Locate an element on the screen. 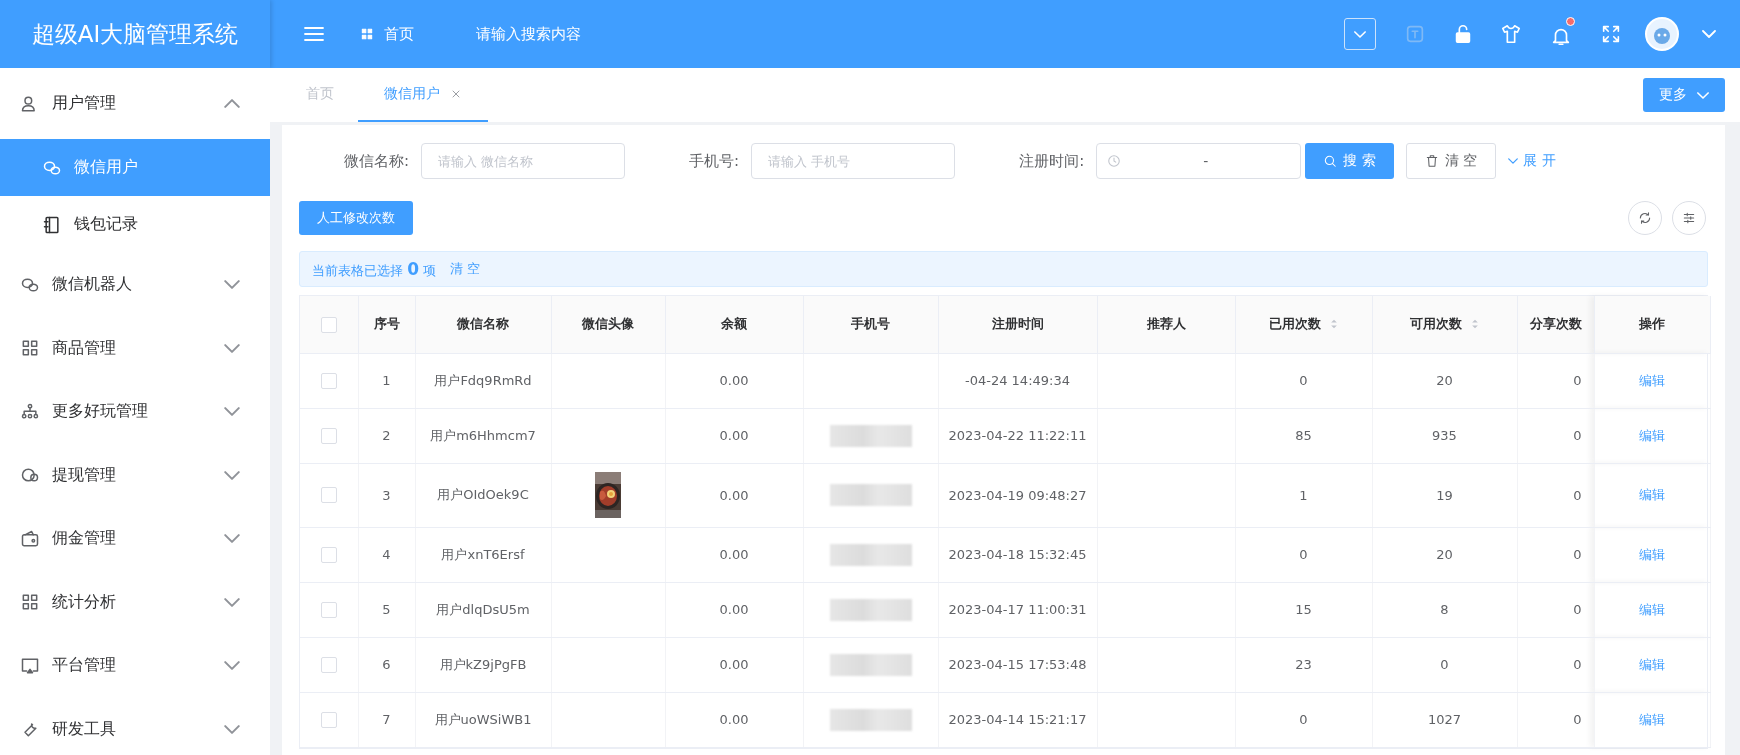 The image size is (1740, 755). table-cell: 2023-04-15 17:53:48 is located at coordinates (1017, 664).